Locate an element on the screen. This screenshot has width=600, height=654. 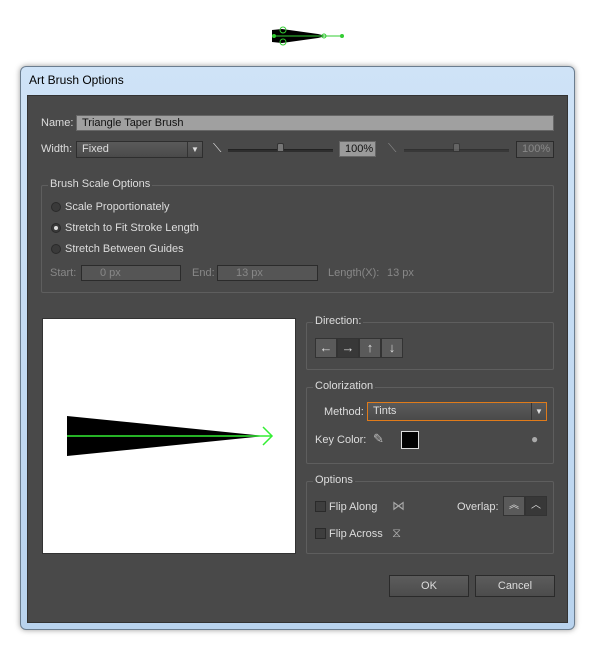
arrow-right-icon: → is located at coordinates (348, 348).